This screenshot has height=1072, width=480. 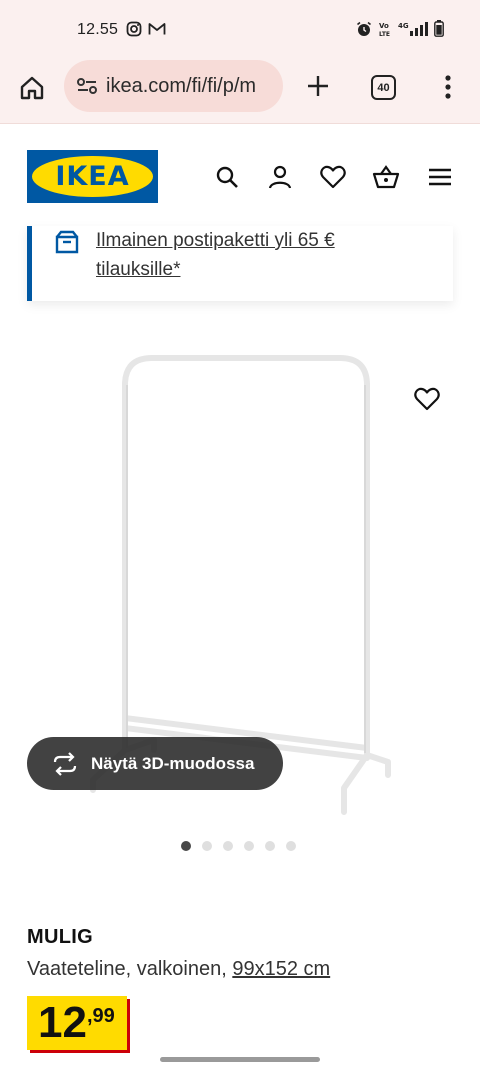 I want to click on product-name: MULIG, so click(x=60, y=937).